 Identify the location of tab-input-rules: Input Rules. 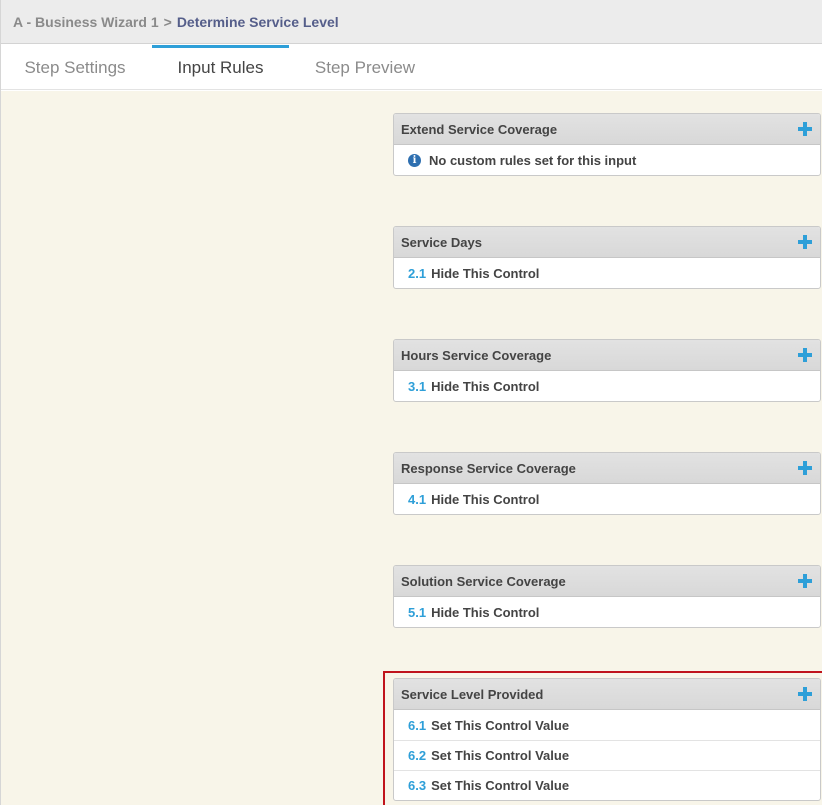
(220, 67).